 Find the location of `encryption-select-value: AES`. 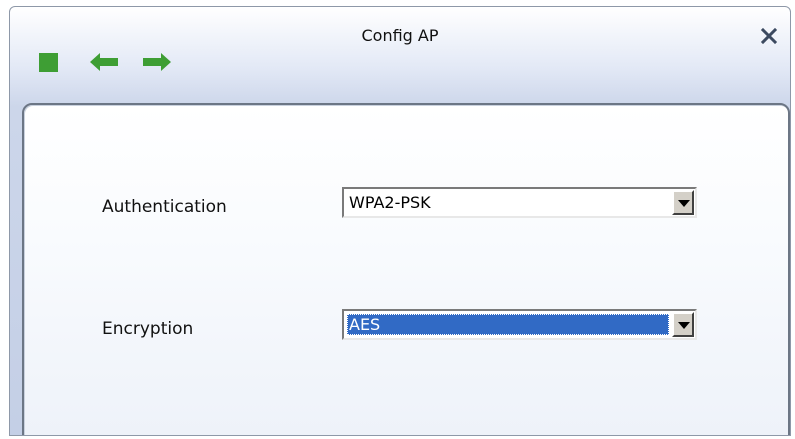

encryption-select-value: AES is located at coordinates (508, 324).